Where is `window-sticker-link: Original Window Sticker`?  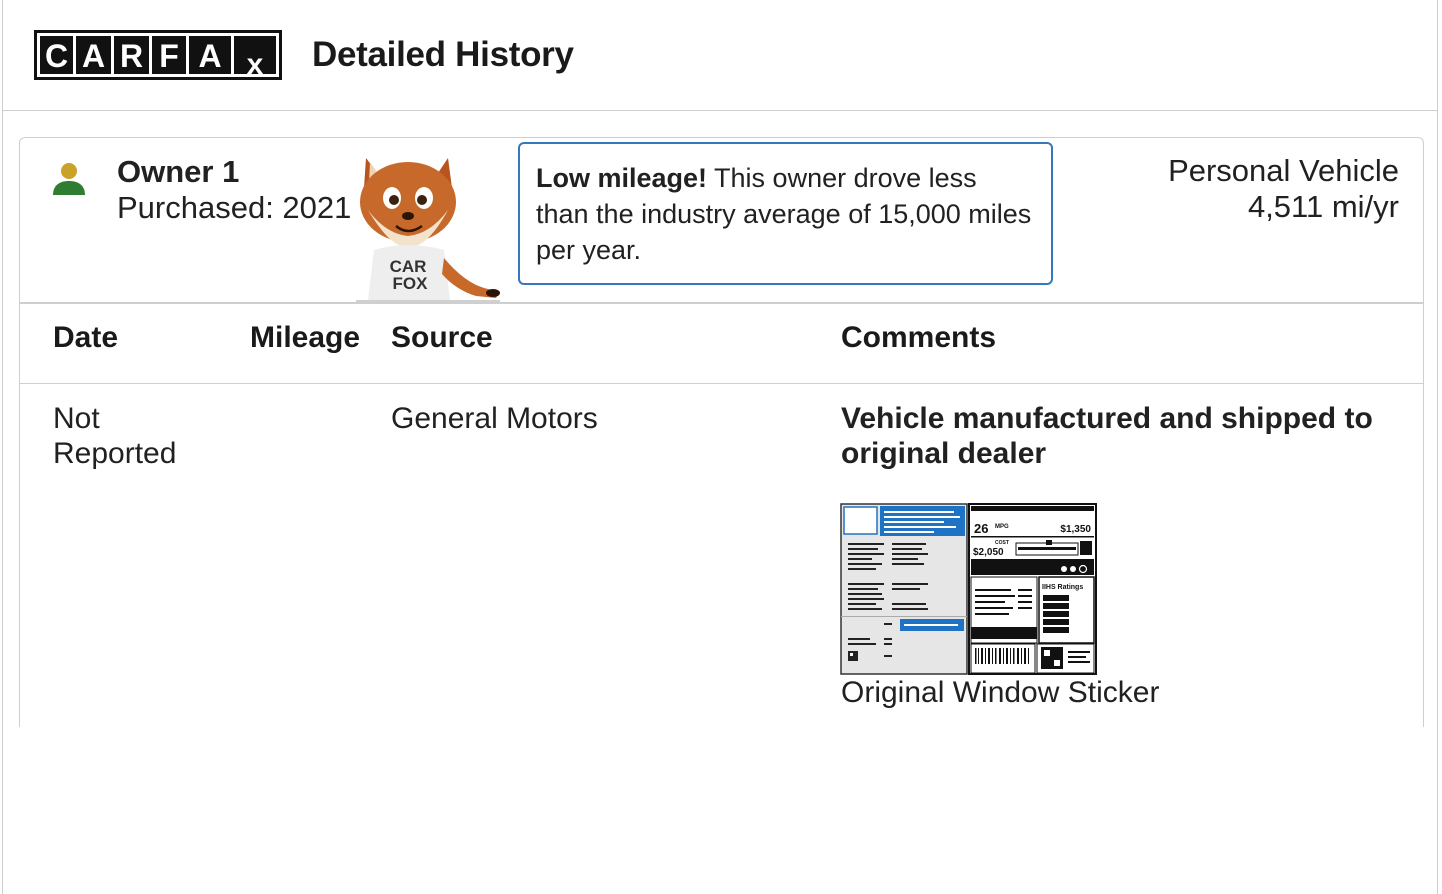 window-sticker-link: Original Window Sticker is located at coordinates (1000, 693).